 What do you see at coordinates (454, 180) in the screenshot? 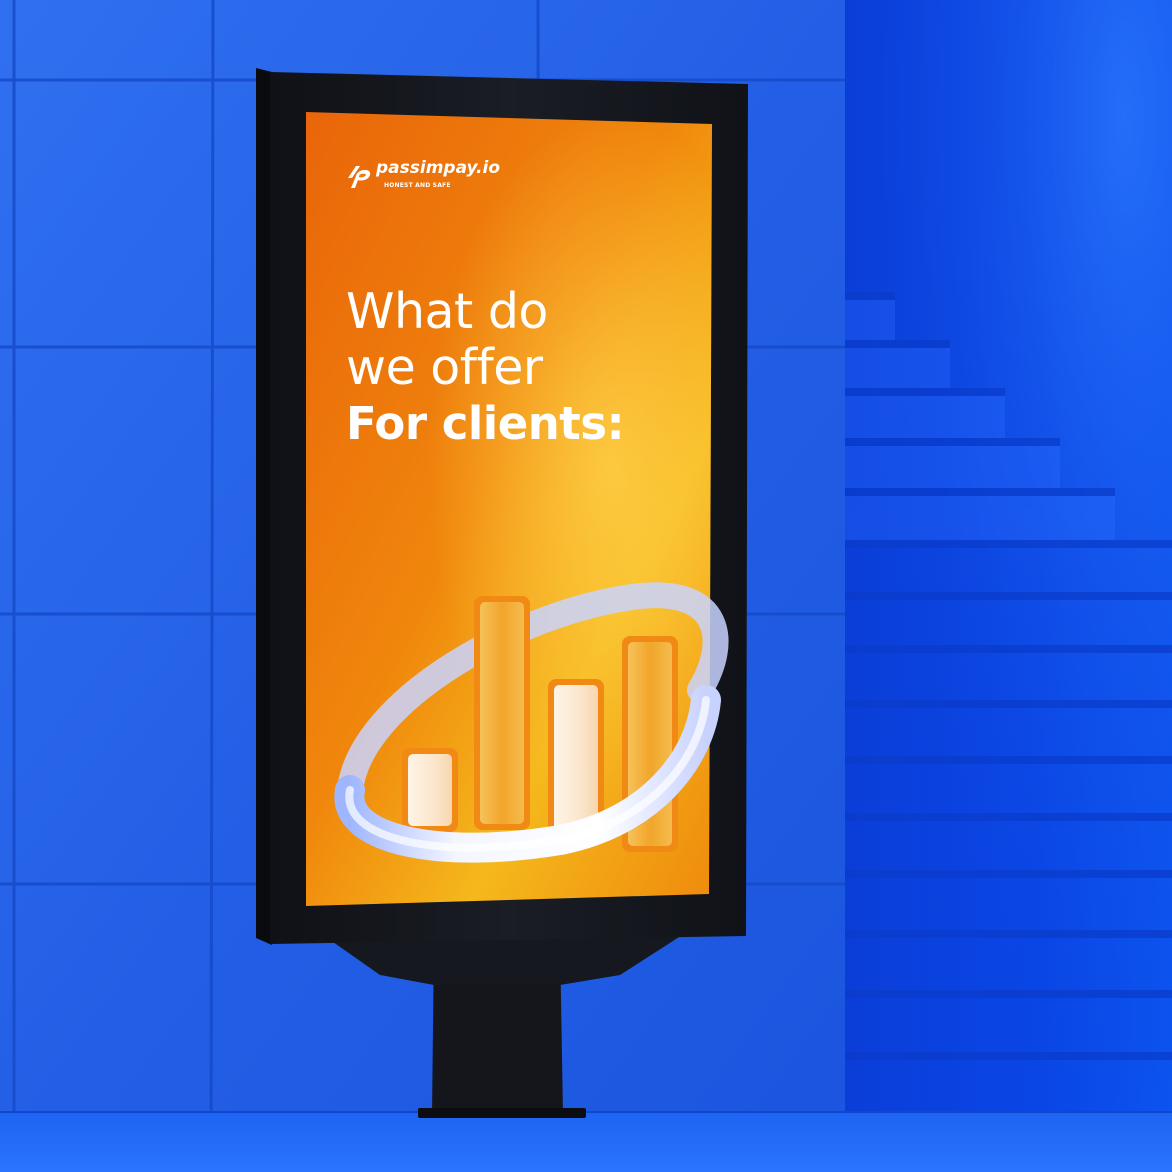
I see `brand-logo: passimpay.io HONEST AND SAFE` at bounding box center [454, 180].